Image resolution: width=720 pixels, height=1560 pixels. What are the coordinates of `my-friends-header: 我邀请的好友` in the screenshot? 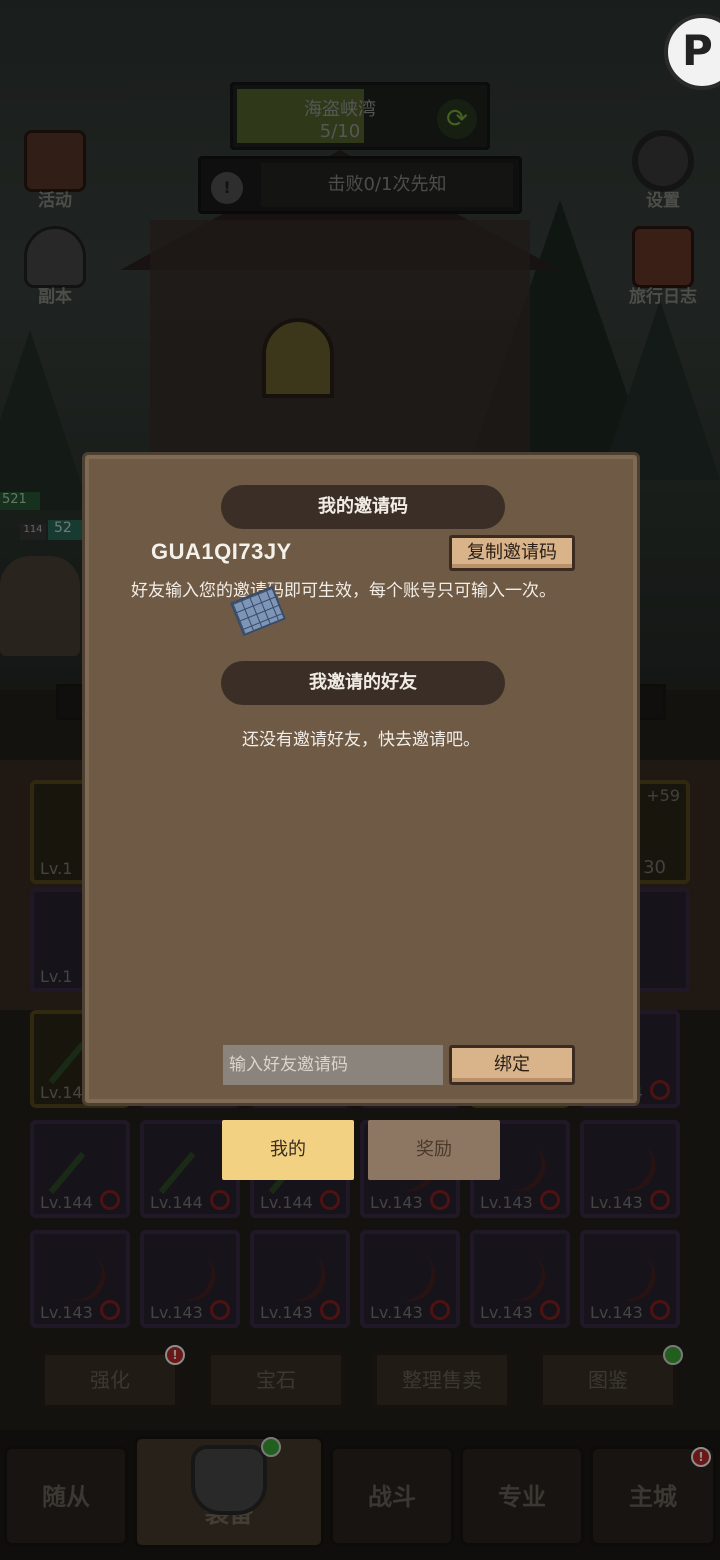 It's located at (363, 683).